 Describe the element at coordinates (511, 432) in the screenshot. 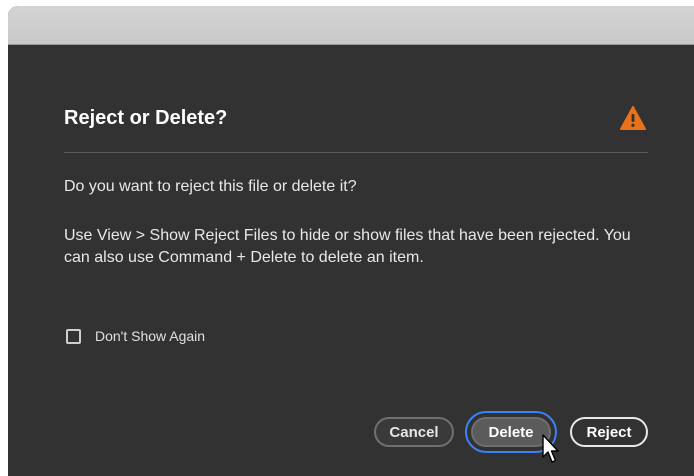

I see `delete-button: Delete` at that location.